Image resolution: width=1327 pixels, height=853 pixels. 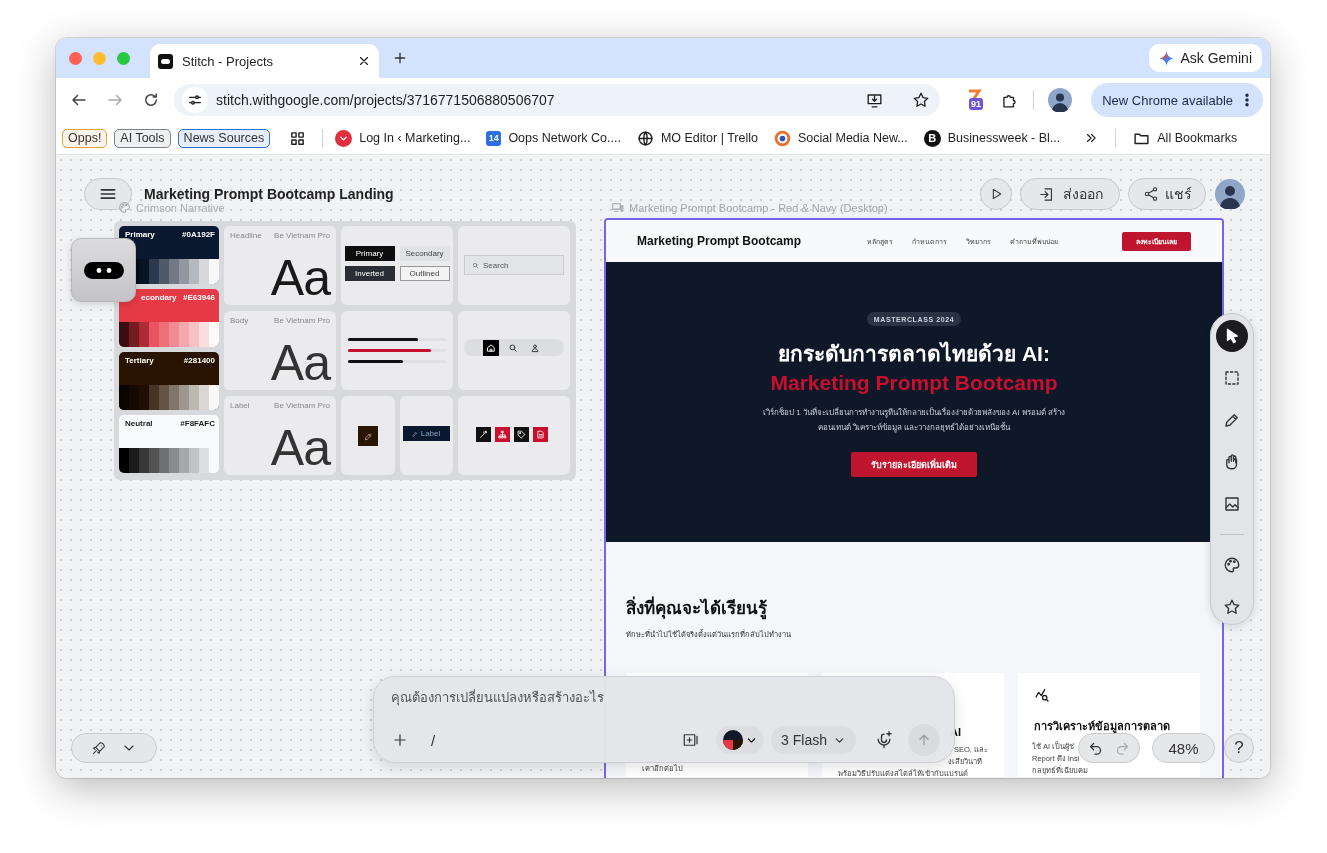 What do you see at coordinates (813, 740) in the screenshot?
I see `model-dropdown: 3 Flash` at bounding box center [813, 740].